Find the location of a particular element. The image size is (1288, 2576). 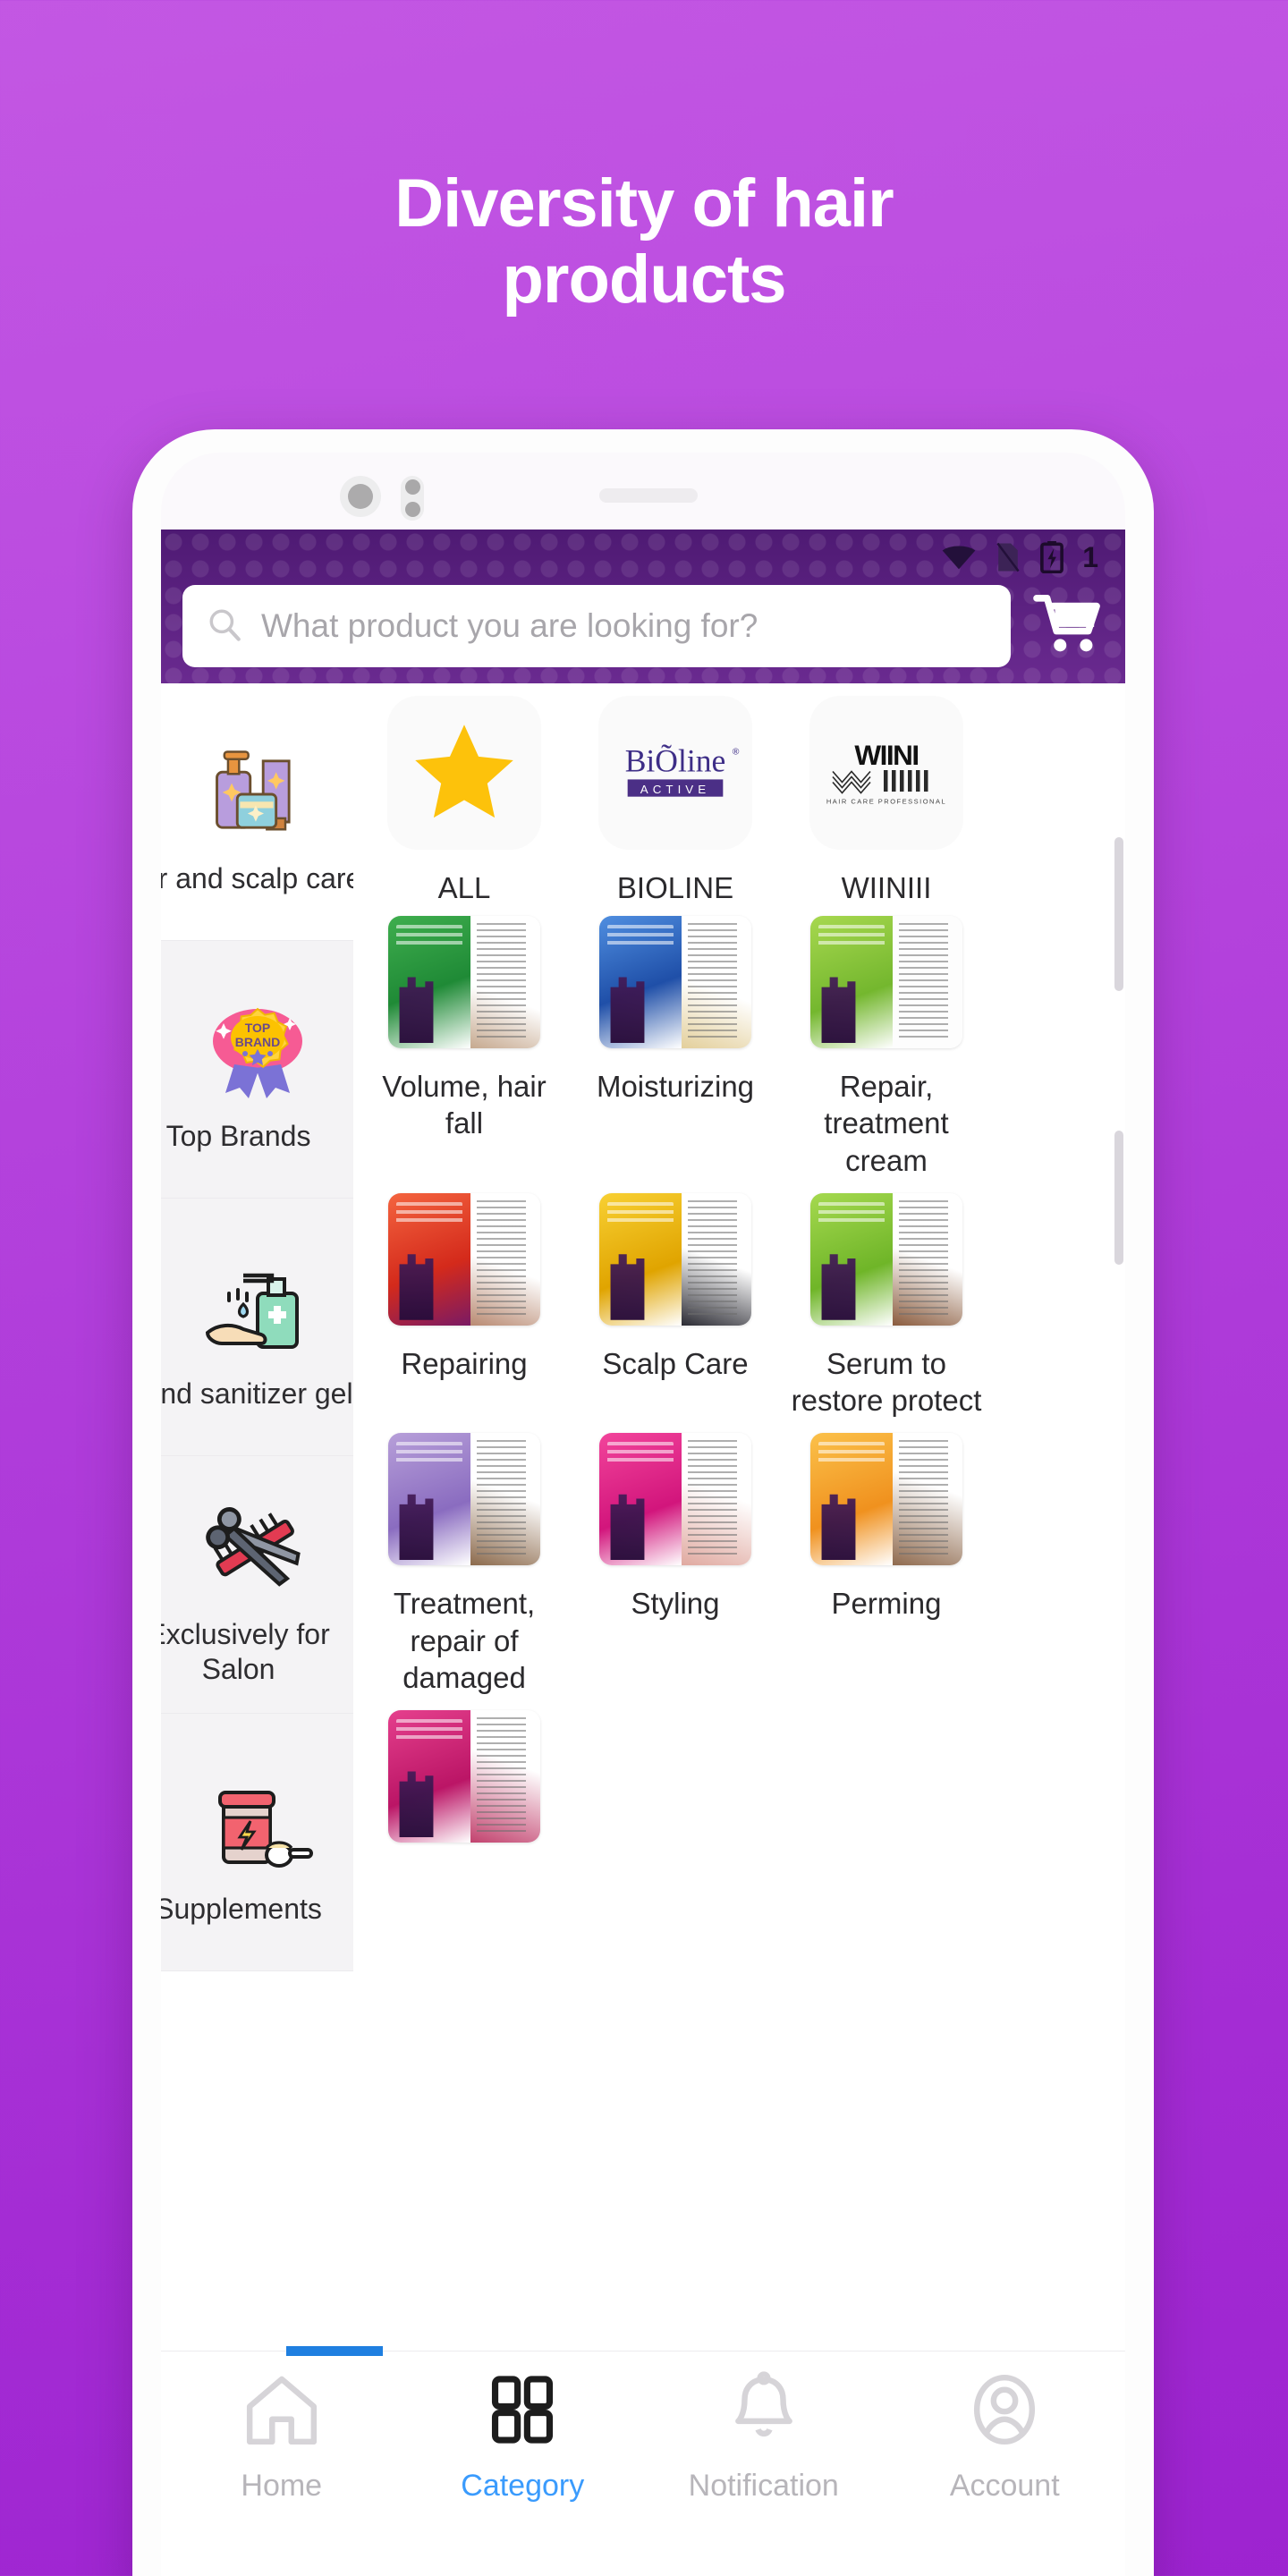

no-sim-icon is located at coordinates (1008, 557).